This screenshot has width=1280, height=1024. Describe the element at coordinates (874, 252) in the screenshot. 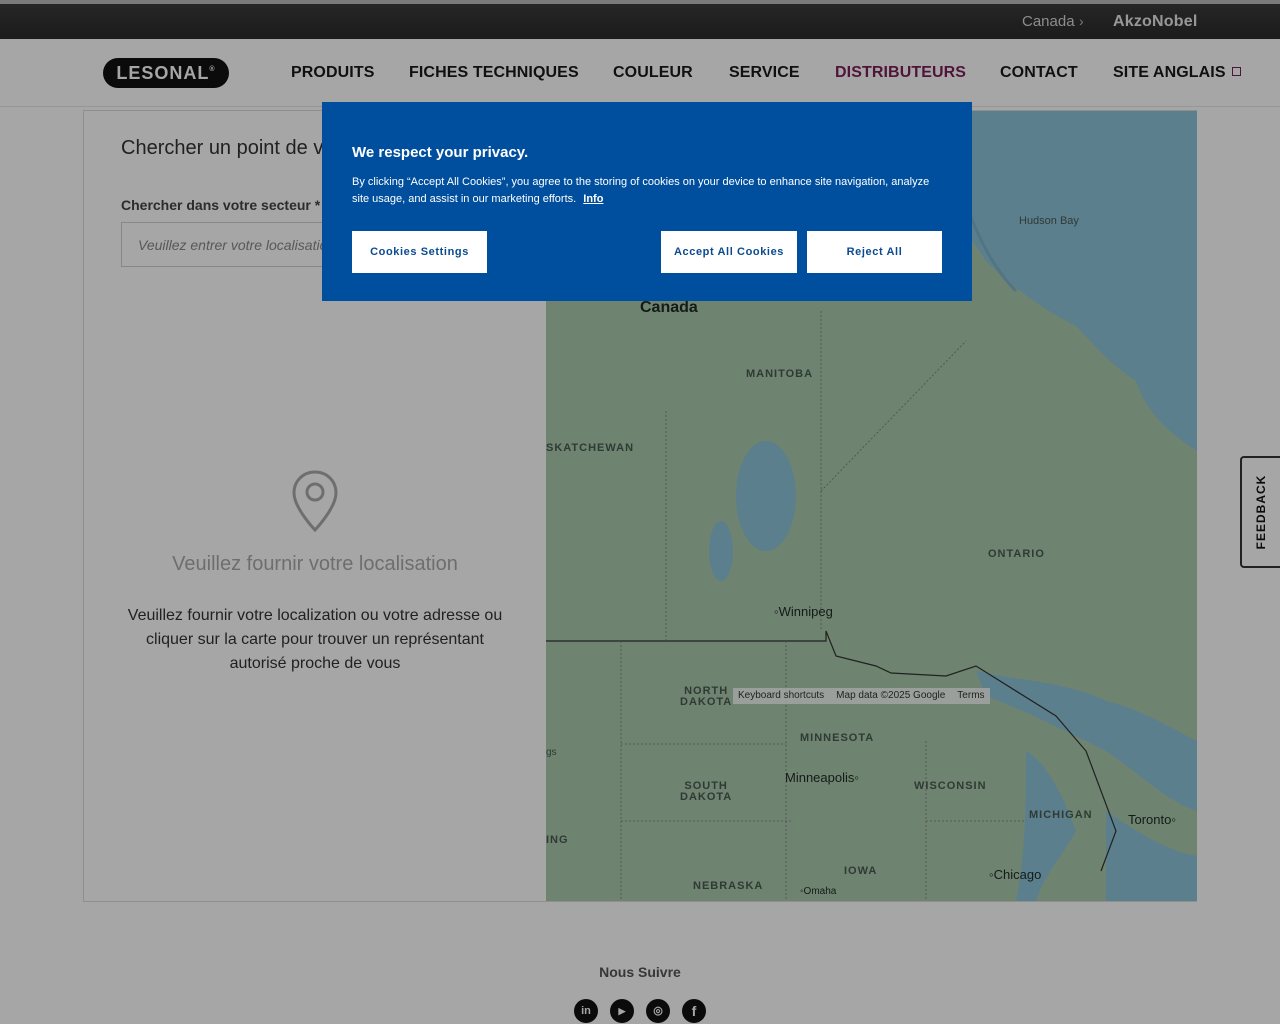

I see `reject-all-button: Reject All` at that location.